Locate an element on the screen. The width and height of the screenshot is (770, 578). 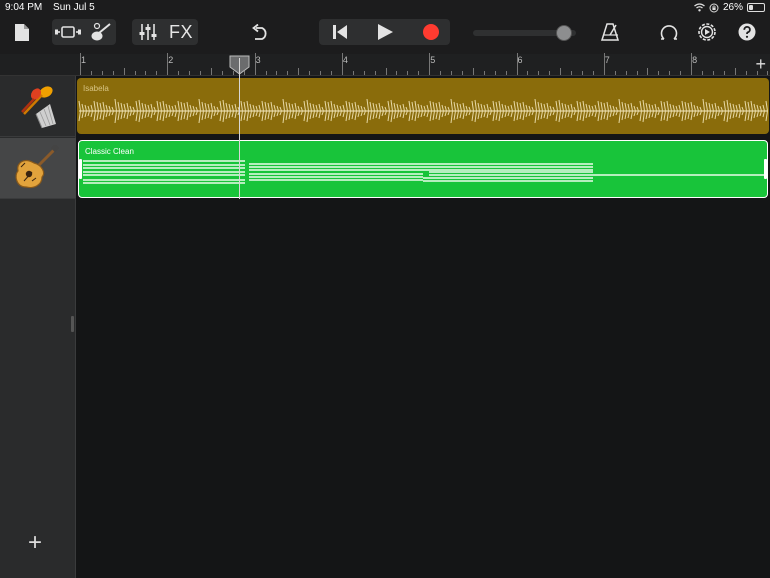
my-songs-button is located at coordinates (22, 32).